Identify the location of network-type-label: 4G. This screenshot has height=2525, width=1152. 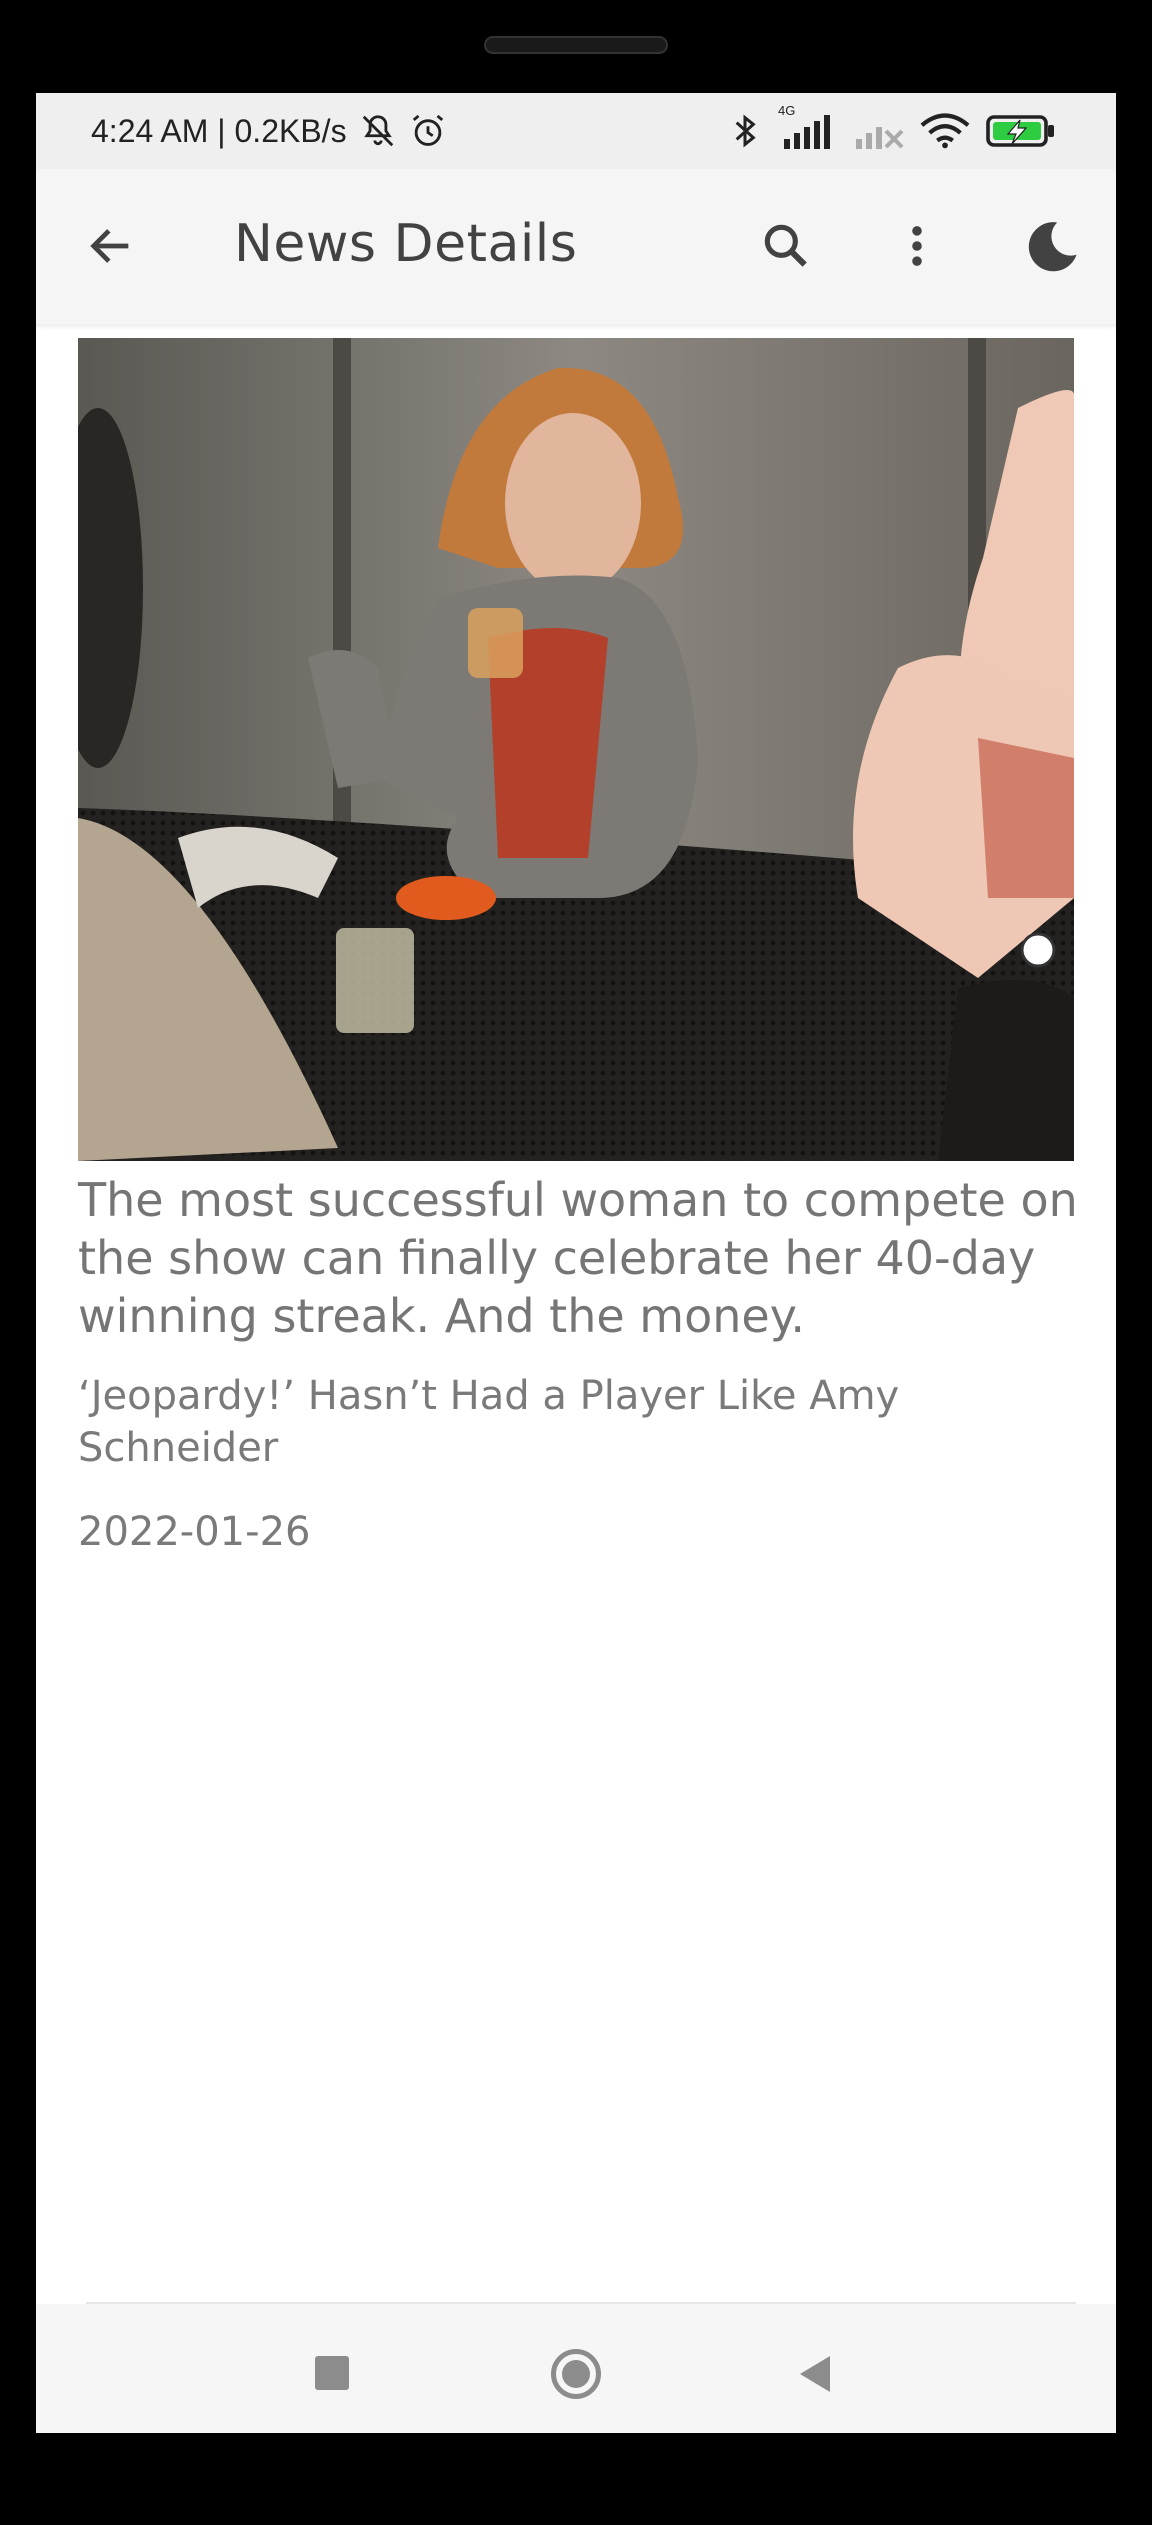
(787, 110).